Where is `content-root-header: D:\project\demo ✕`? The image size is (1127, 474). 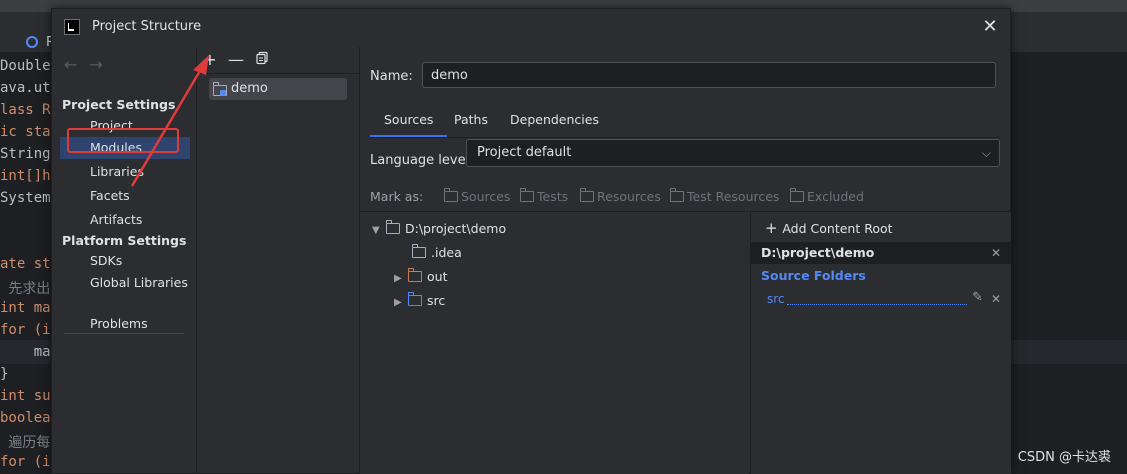
content-root-header: D:\project\demo ✕ is located at coordinates (881, 253).